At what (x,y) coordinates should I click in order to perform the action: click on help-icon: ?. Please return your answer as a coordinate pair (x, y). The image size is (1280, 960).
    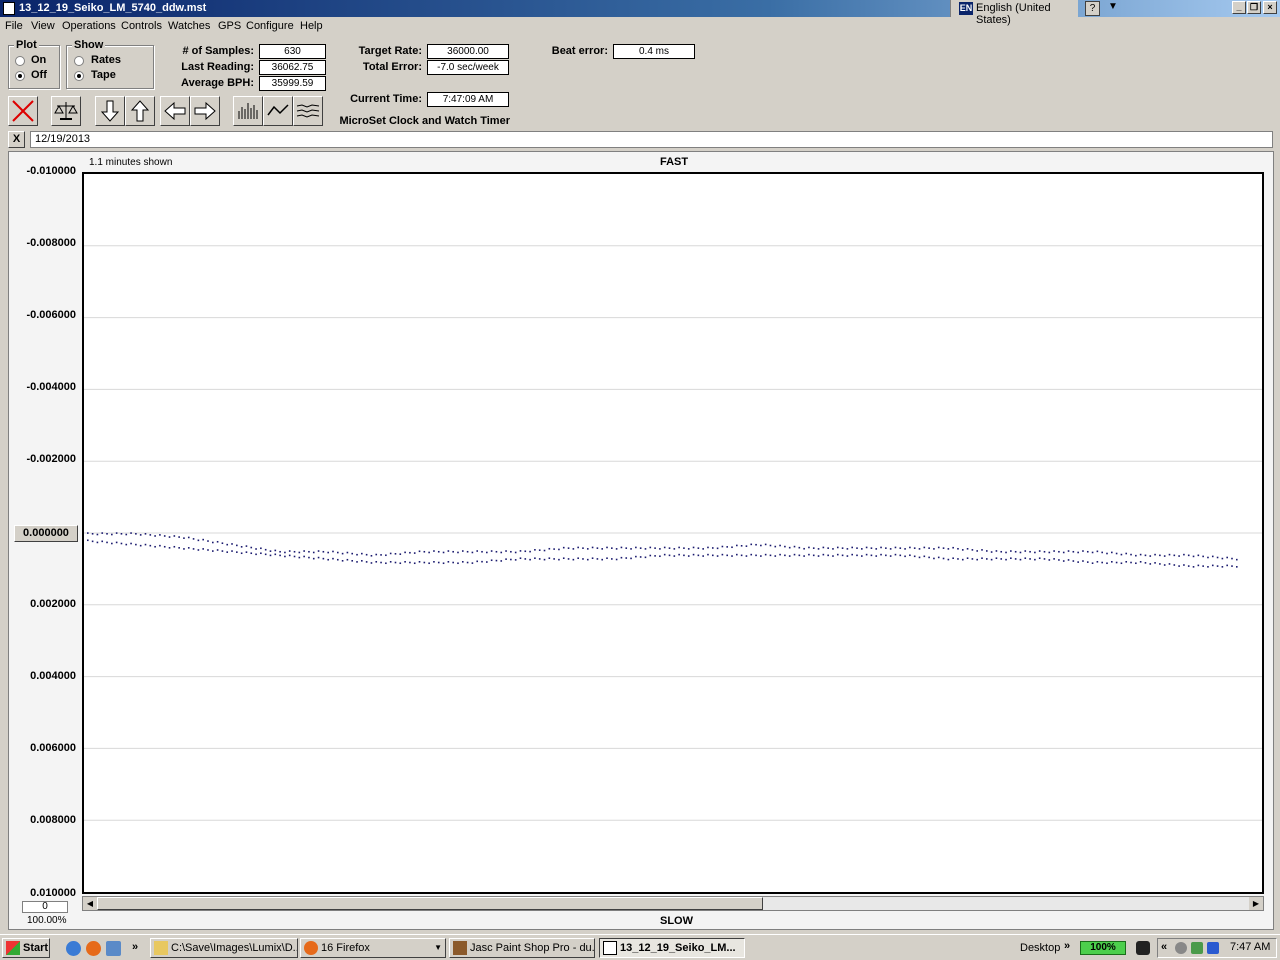
    Looking at the image, I should click on (1092, 8).